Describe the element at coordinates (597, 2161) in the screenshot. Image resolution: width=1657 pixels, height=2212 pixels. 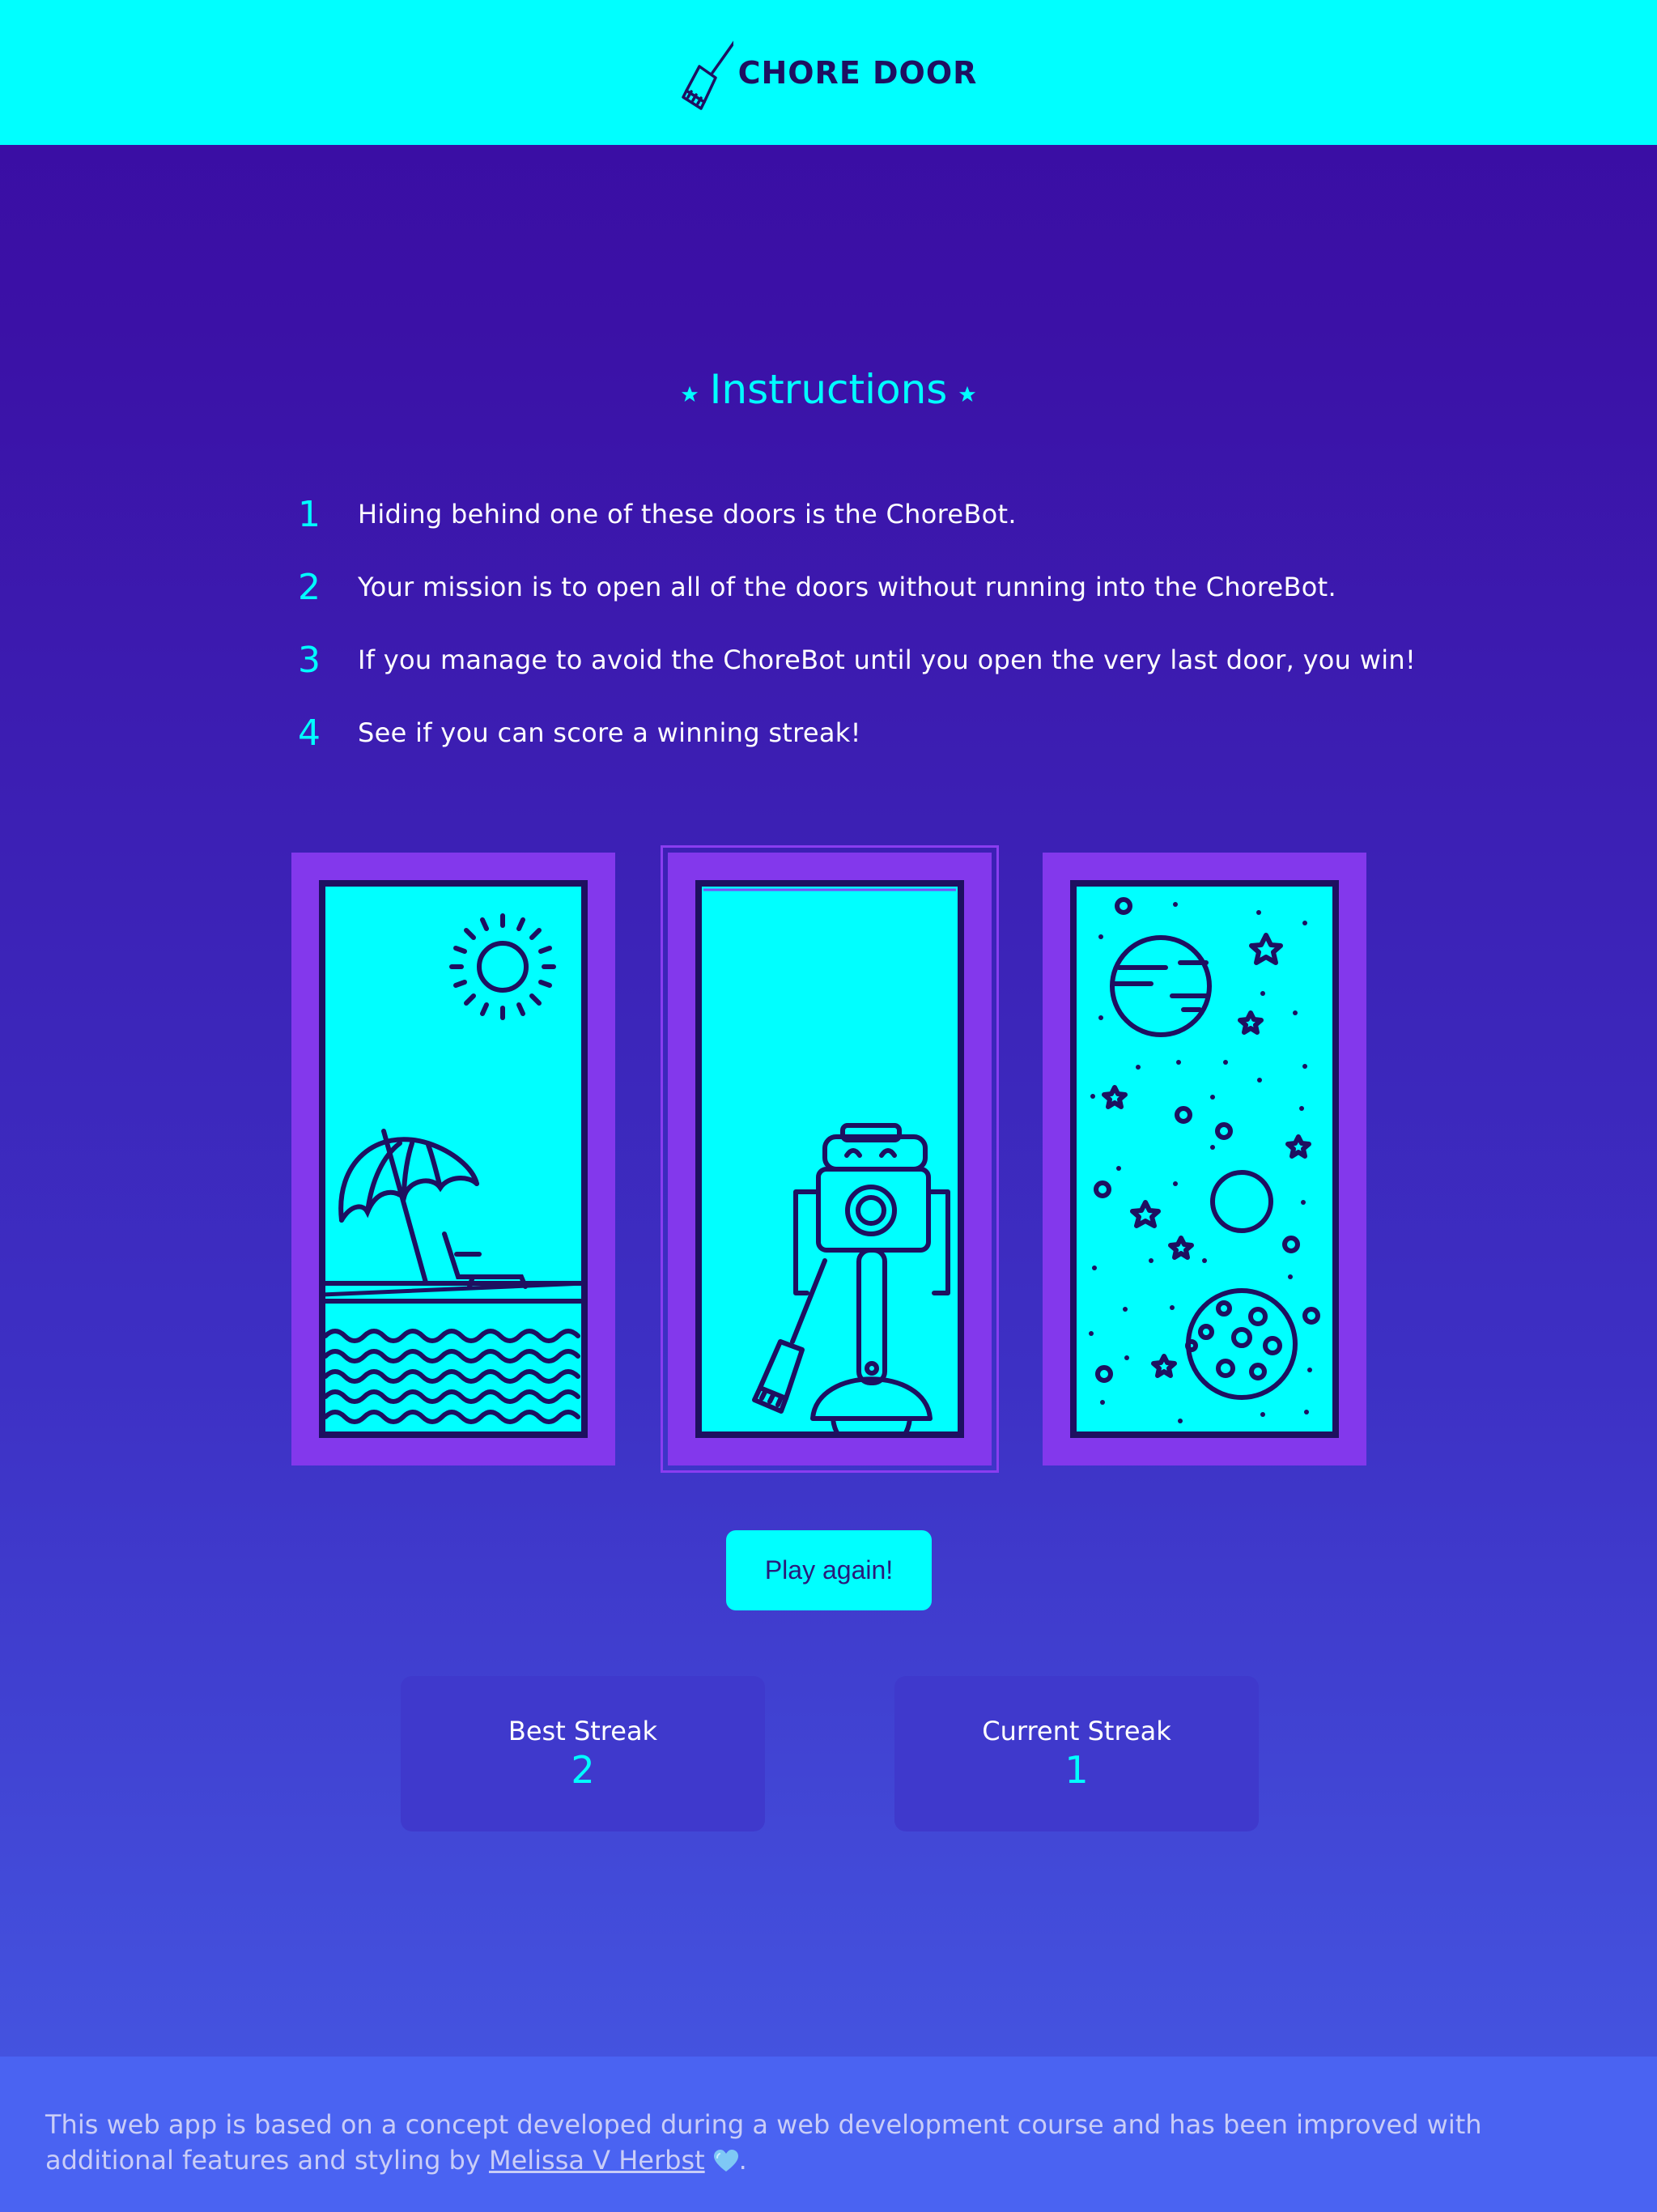
I see `author-link: Melissa V Herbst` at that location.